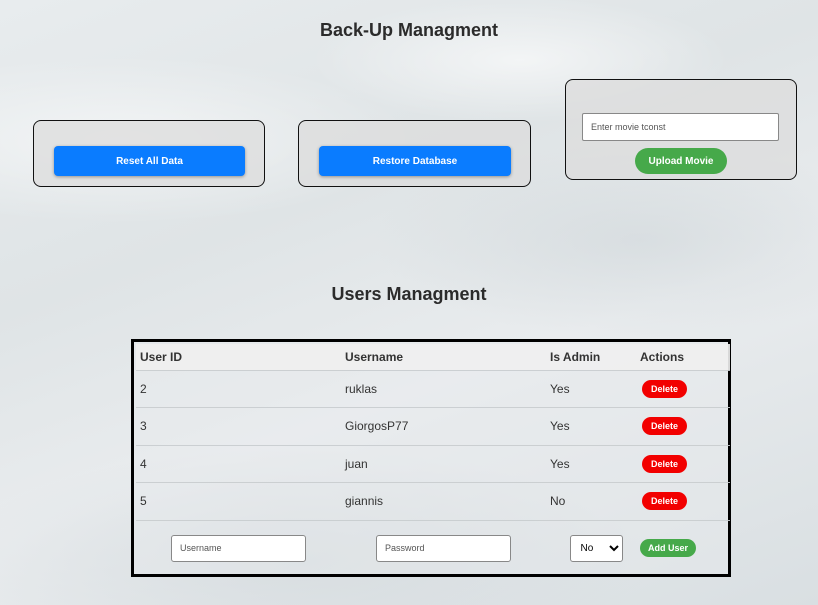  I want to click on table-row: 4 juan Yes Delete, so click(433, 464).